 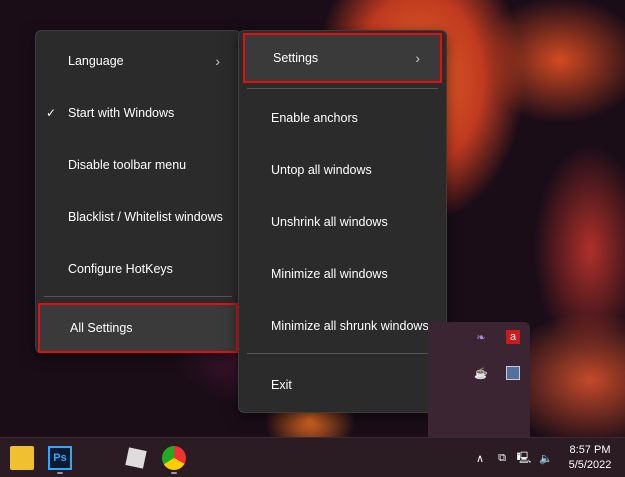 What do you see at coordinates (481, 373) in the screenshot?
I see `cup-icon: ☕` at bounding box center [481, 373].